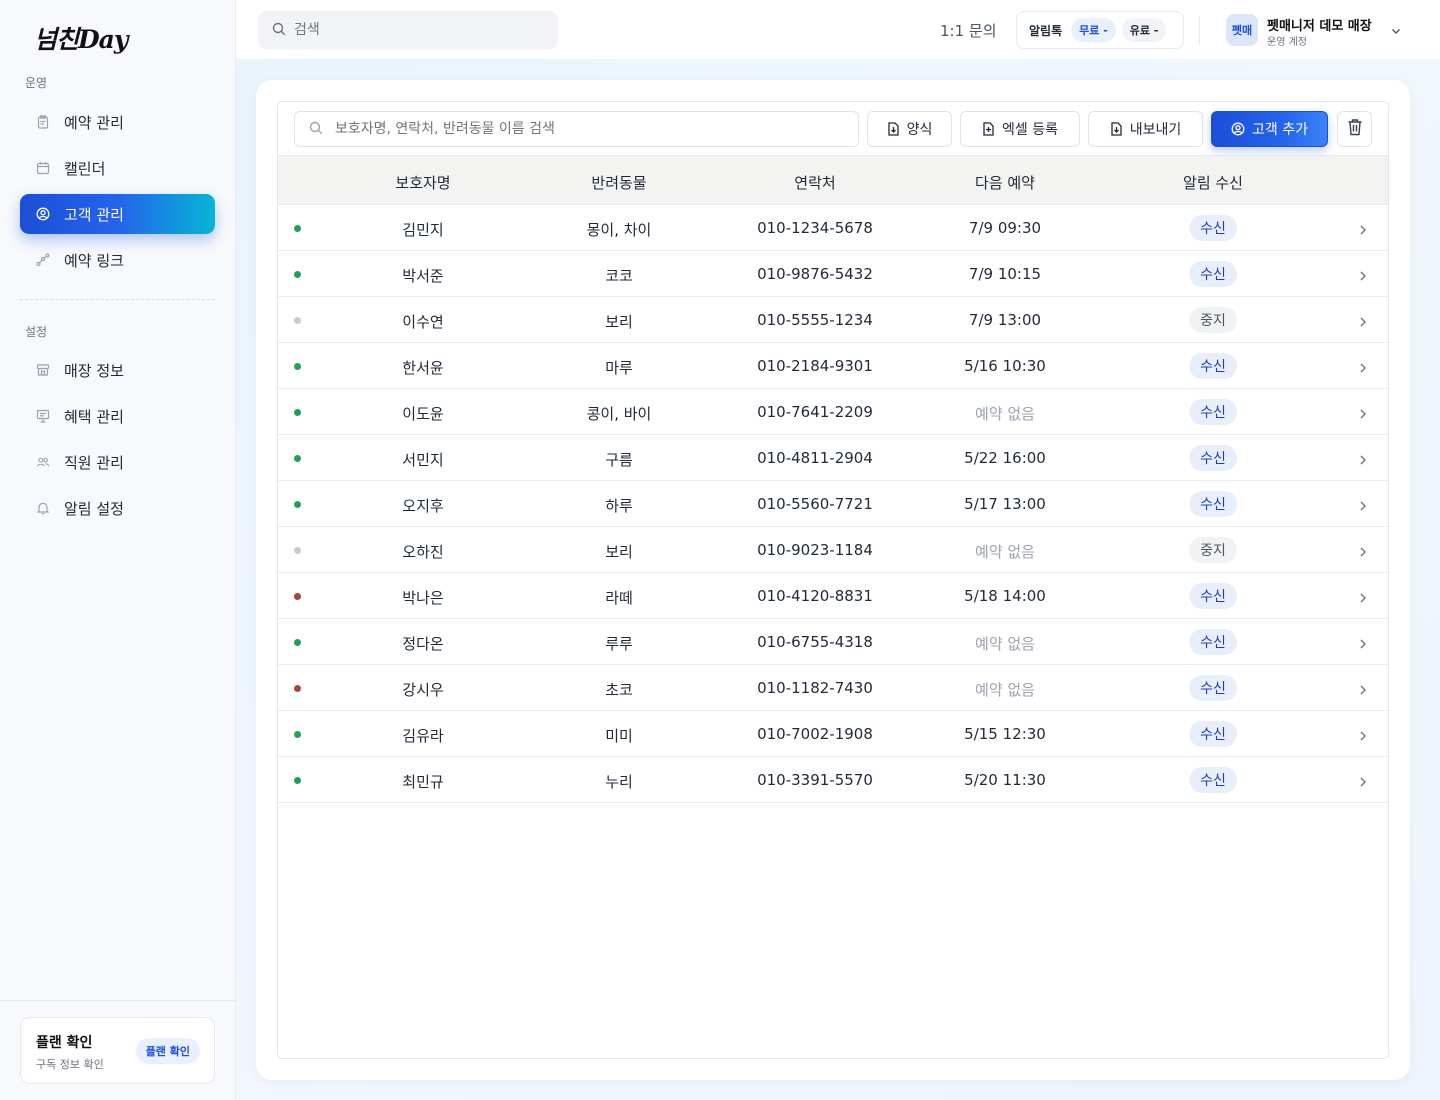 The width and height of the screenshot is (1440, 1100). What do you see at coordinates (1005, 458) in the screenshot?
I see `next-reservation: 5/22 16:00` at bounding box center [1005, 458].